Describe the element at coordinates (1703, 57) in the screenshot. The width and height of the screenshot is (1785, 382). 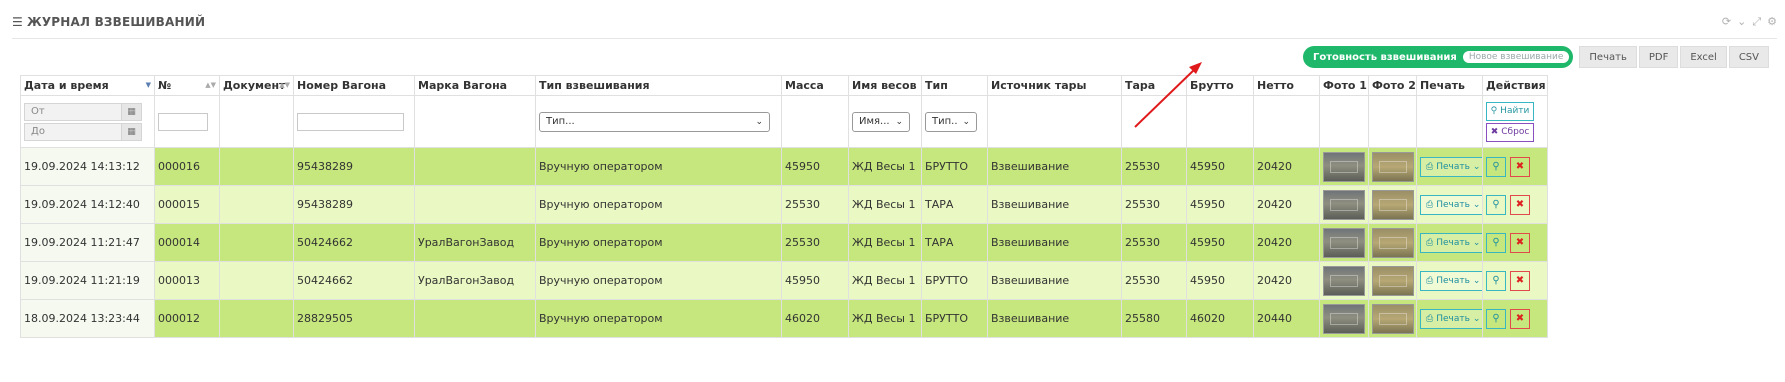
I see `excel-export-button: Excel` at that location.